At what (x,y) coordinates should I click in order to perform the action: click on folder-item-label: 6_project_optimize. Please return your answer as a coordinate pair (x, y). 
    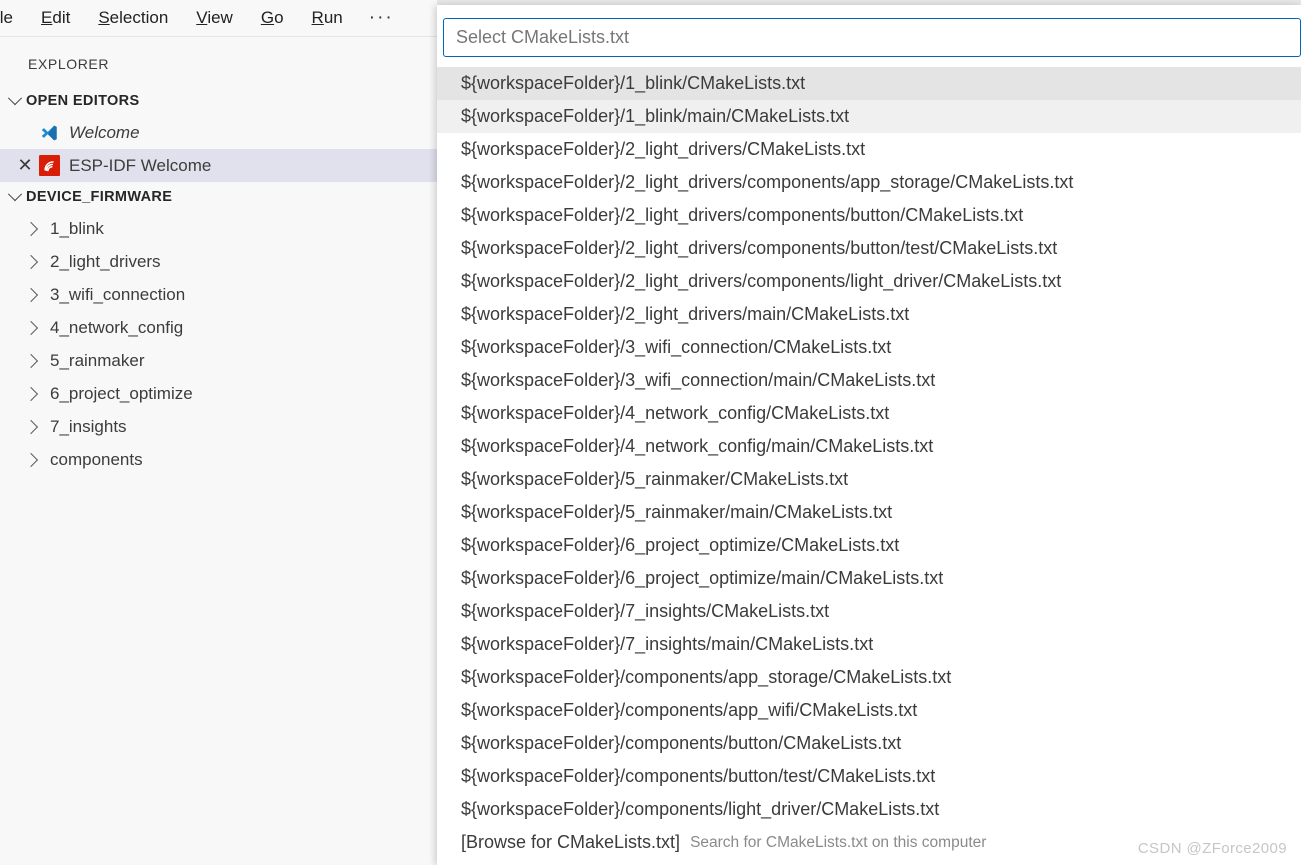
    Looking at the image, I should click on (121, 393).